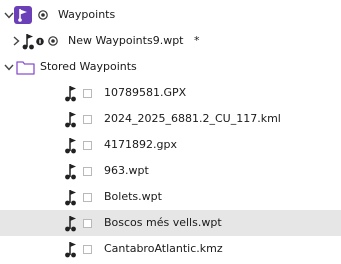 This screenshot has width=341, height=264. Describe the element at coordinates (197, 40) in the screenshot. I see `modified-marker: *` at that location.